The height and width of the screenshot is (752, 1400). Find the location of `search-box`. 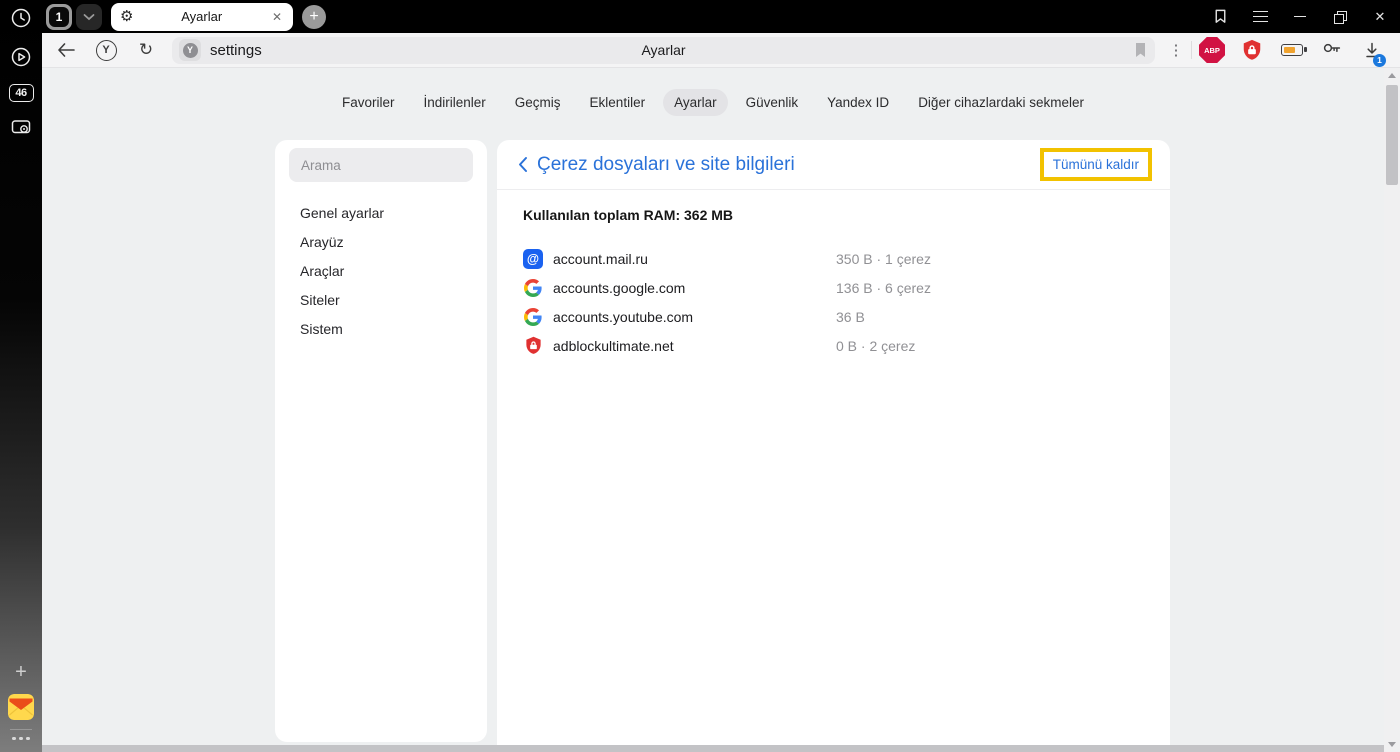

search-box is located at coordinates (381, 165).